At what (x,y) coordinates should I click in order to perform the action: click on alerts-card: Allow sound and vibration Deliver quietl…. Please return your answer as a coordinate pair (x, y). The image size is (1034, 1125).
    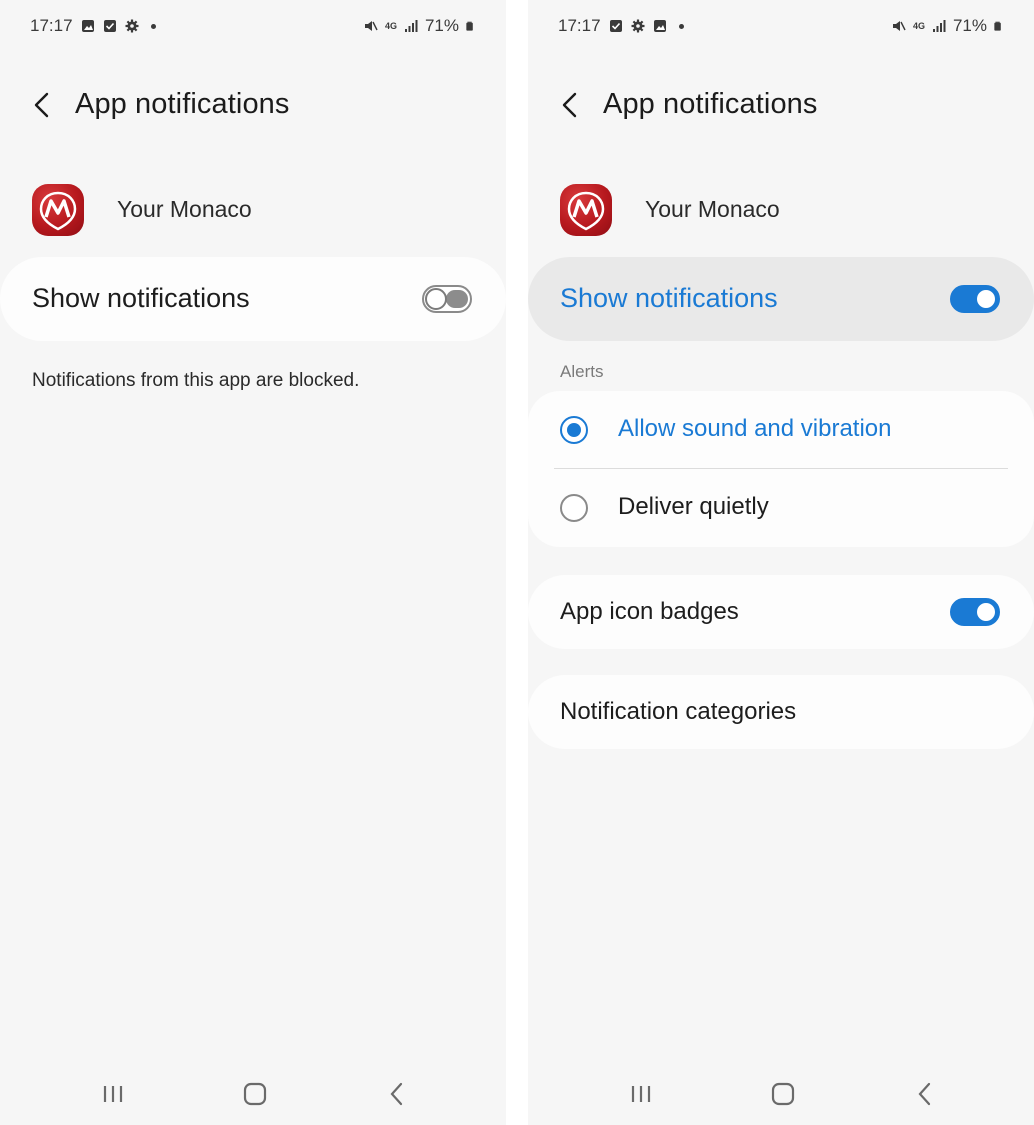
    Looking at the image, I should click on (781, 469).